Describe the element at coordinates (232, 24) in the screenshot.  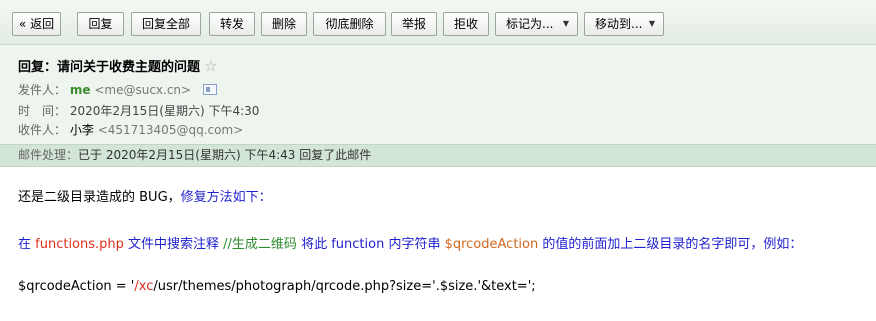
I see `forward-button: 转发` at that location.